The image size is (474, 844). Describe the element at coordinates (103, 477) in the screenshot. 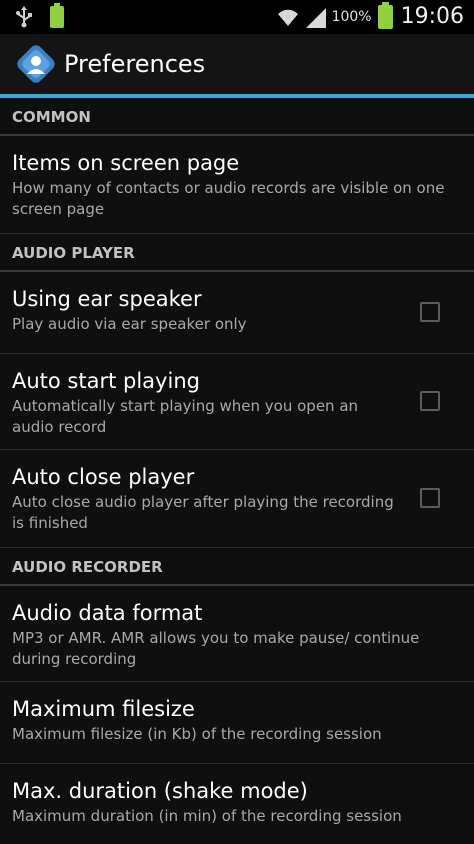

I see `pref-title: Auto close player` at that location.